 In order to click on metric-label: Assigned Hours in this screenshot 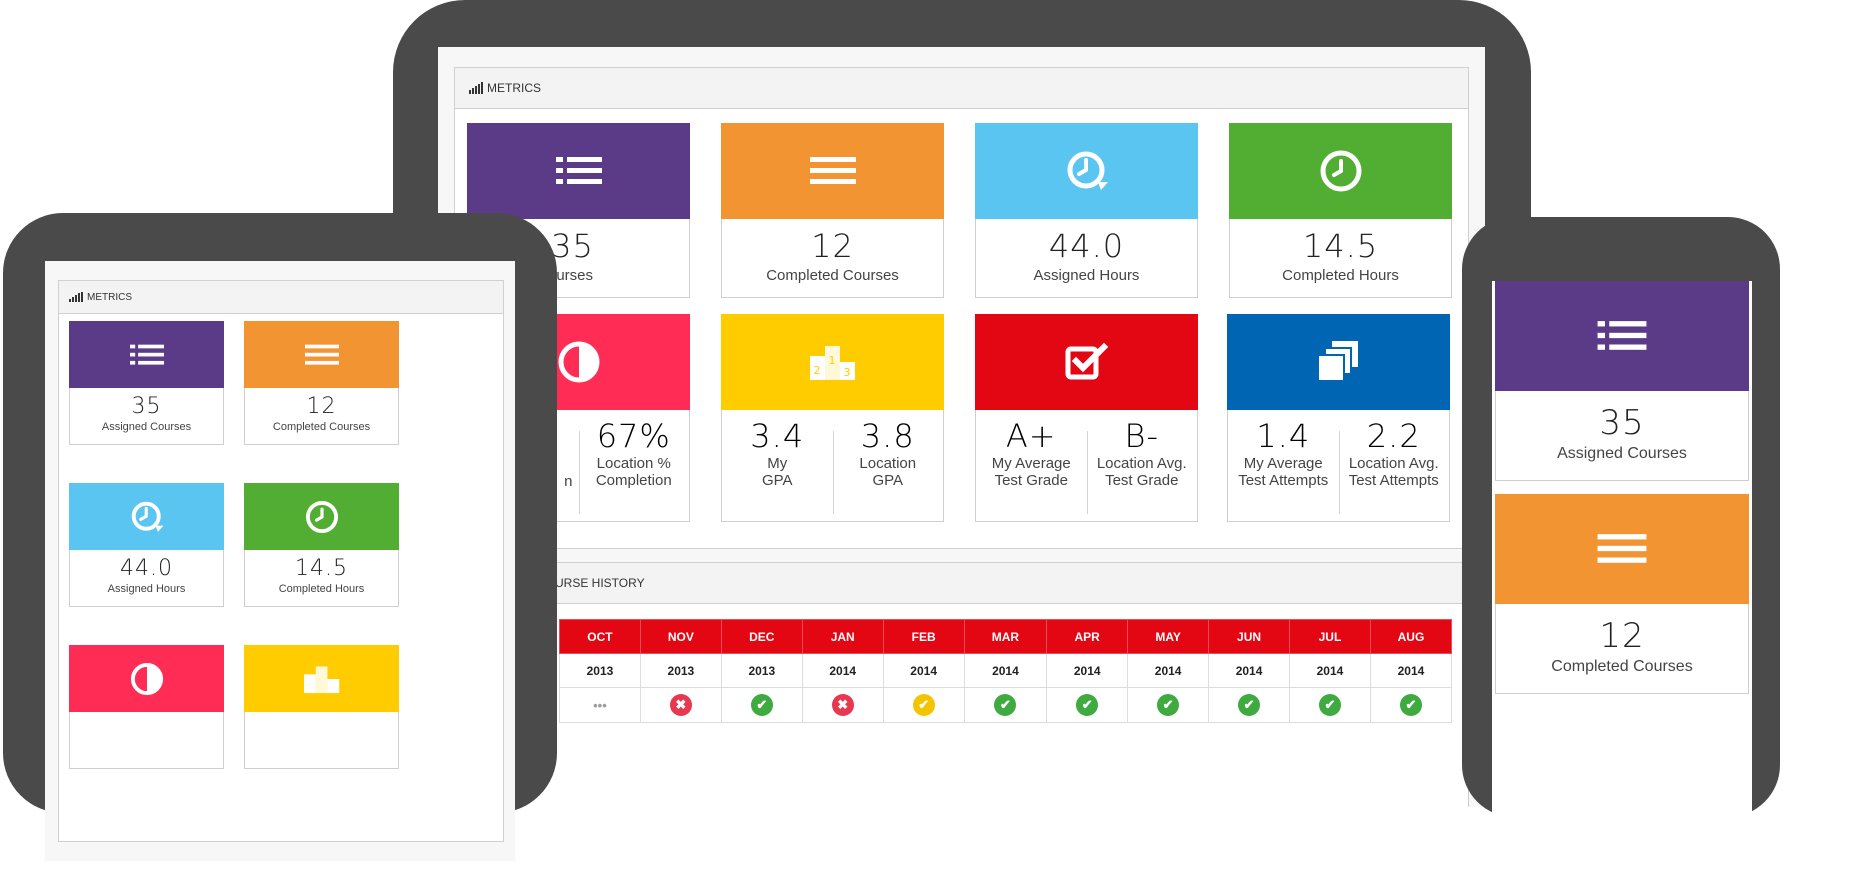, I will do `click(146, 589)`.